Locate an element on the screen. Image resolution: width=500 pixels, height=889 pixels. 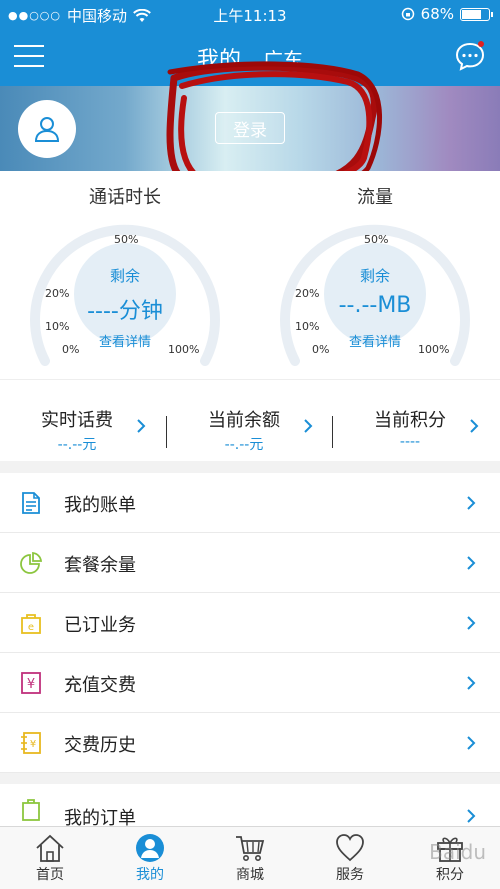
orientation-lock-icon is located at coordinates (407, 14).